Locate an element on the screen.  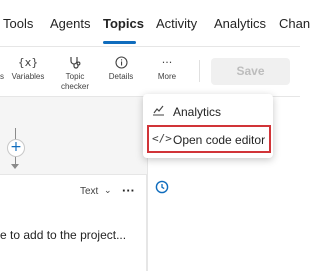
info-icon is located at coordinates (121, 63).